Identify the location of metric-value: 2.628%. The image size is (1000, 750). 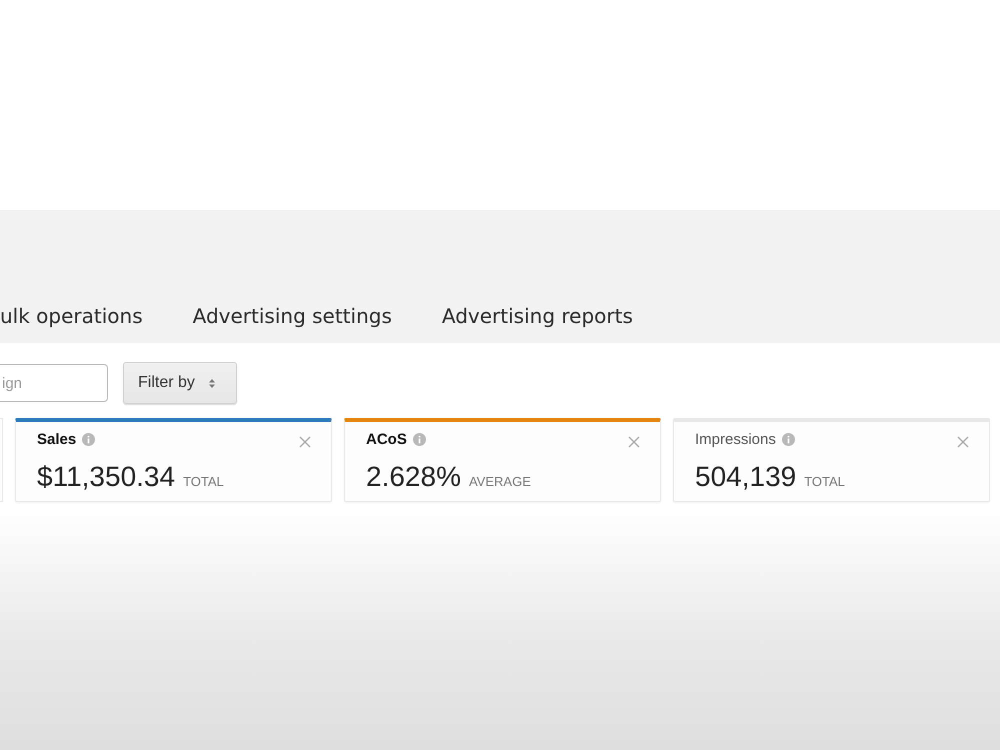
(413, 477).